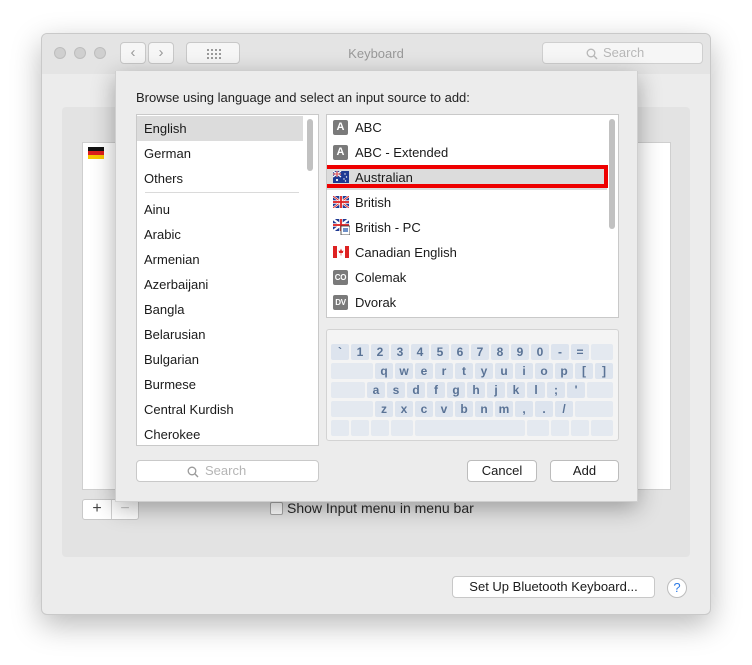  Describe the element at coordinates (220, 359) in the screenshot. I see `language-item-bulgarian: Bulgarian` at that location.